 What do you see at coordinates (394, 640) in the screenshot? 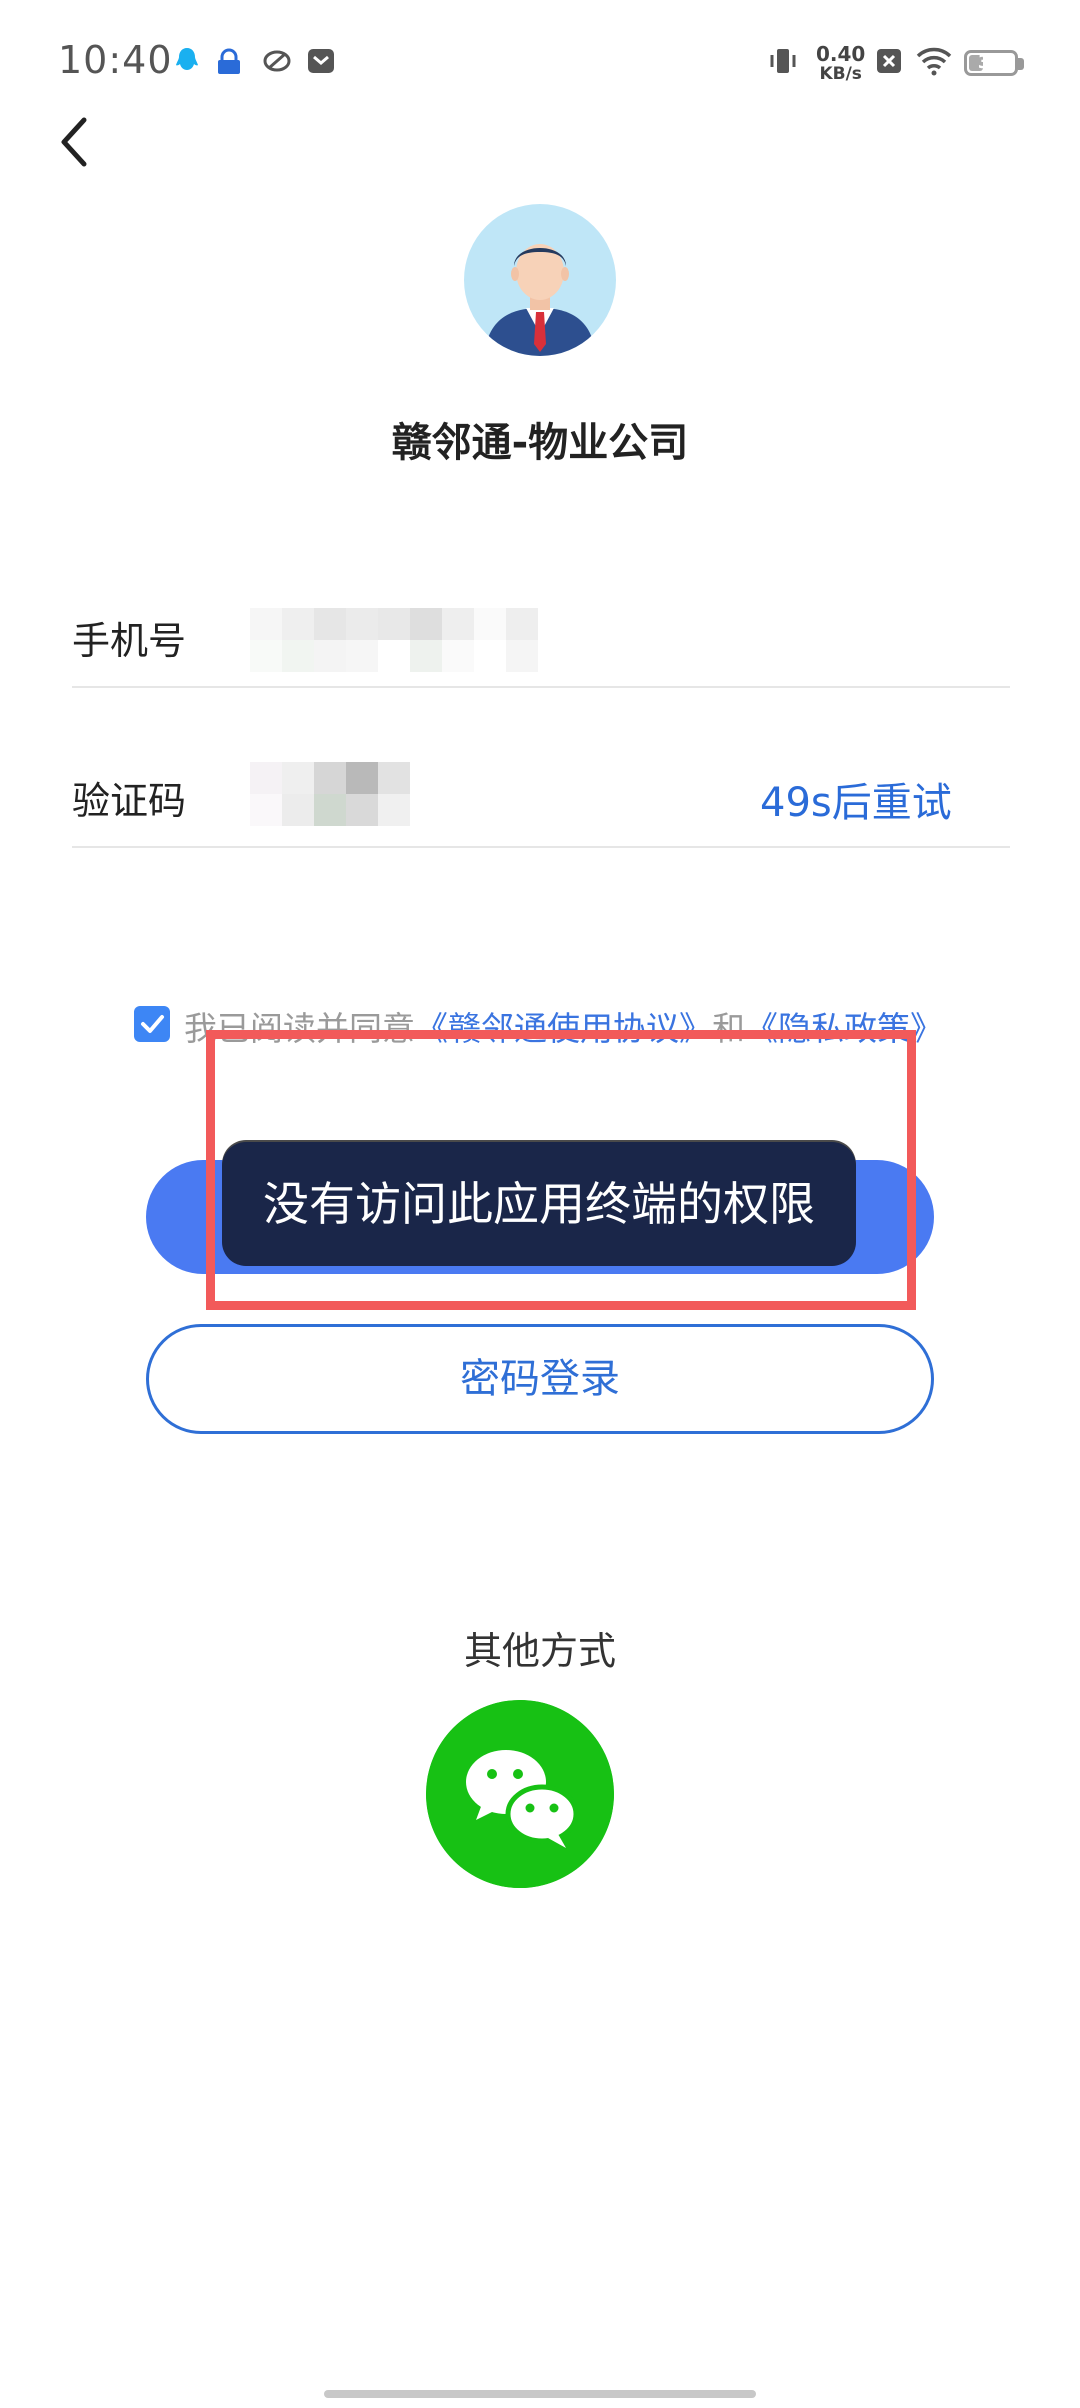
I see `phone-input` at bounding box center [394, 640].